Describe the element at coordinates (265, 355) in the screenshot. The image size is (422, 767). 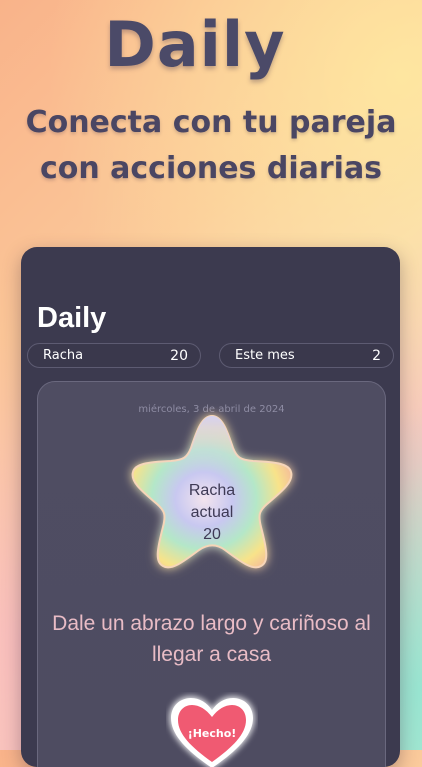
I see `month-stat-label: Este mes` at that location.